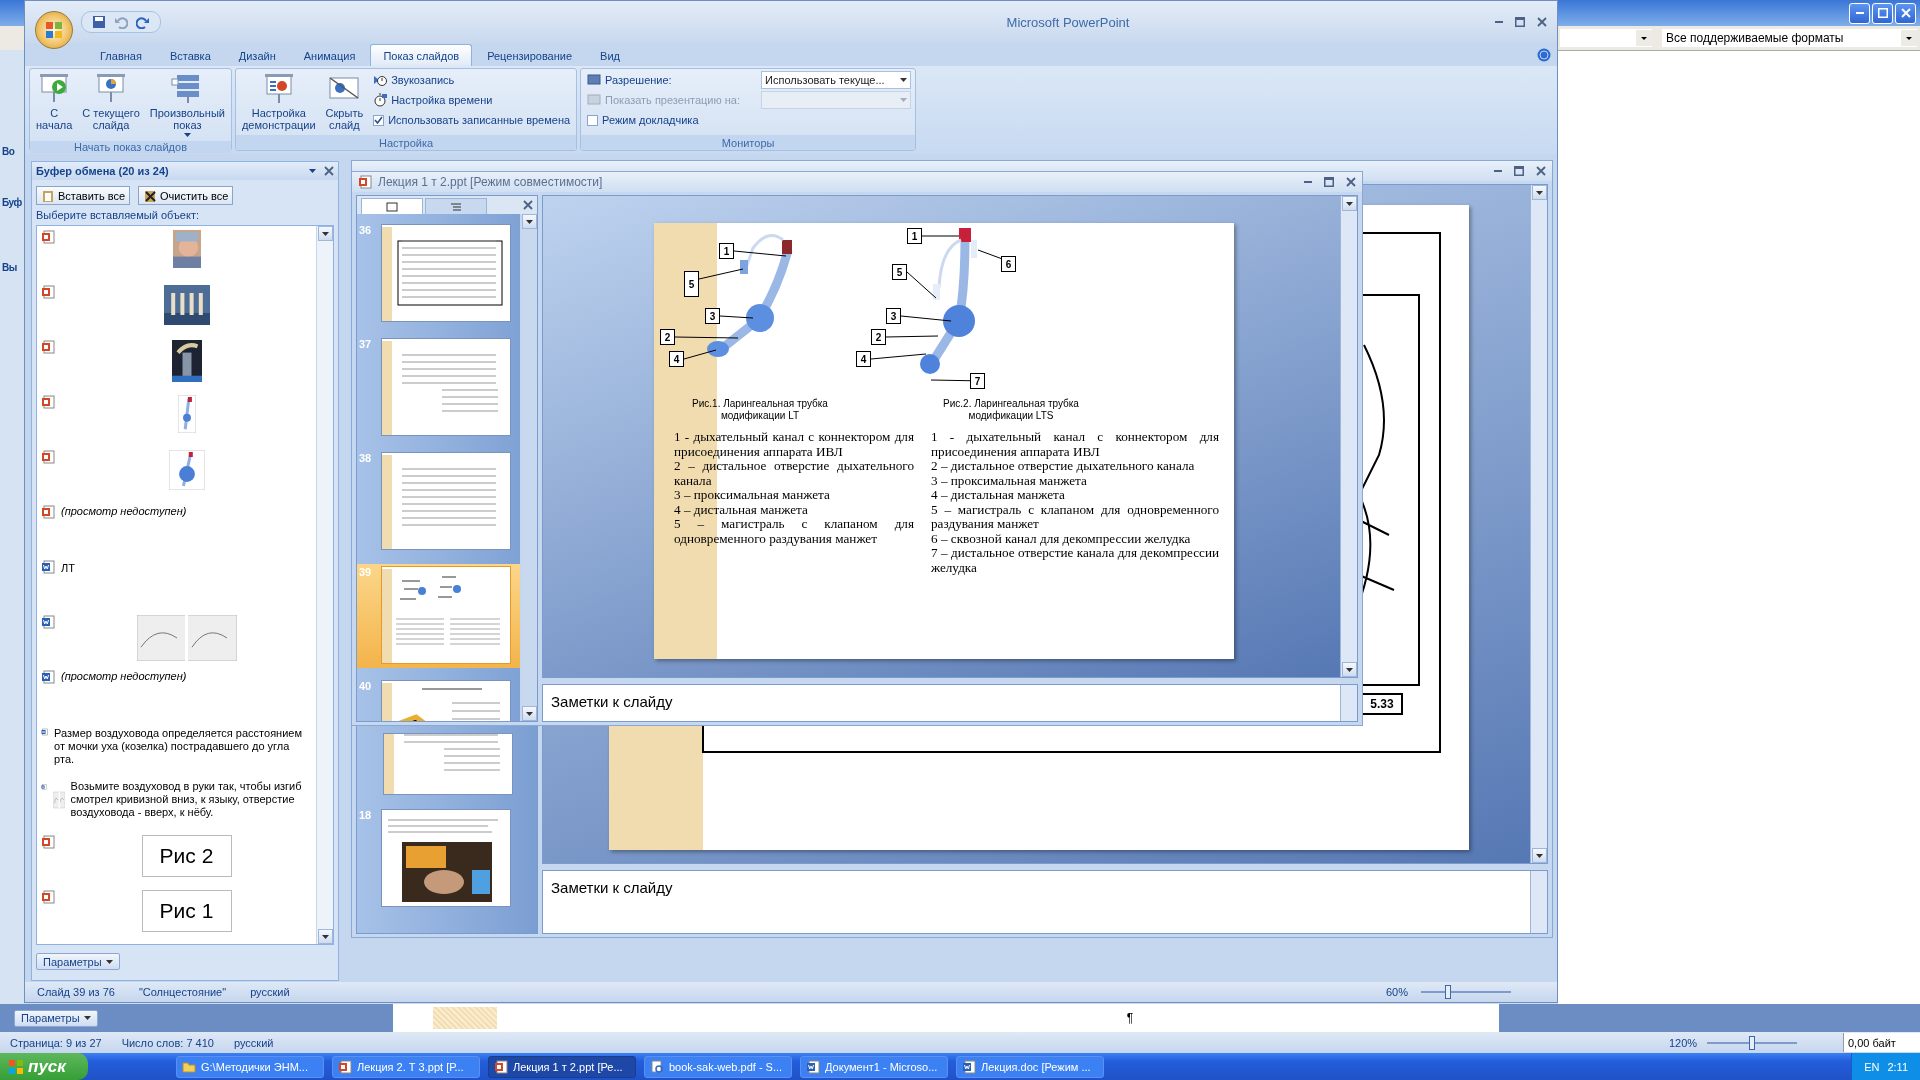 Image resolution: width=1920 pixels, height=1080 pixels. Describe the element at coordinates (182, 992) in the screenshot. I see `status-text: "Солнцестояние"` at that location.